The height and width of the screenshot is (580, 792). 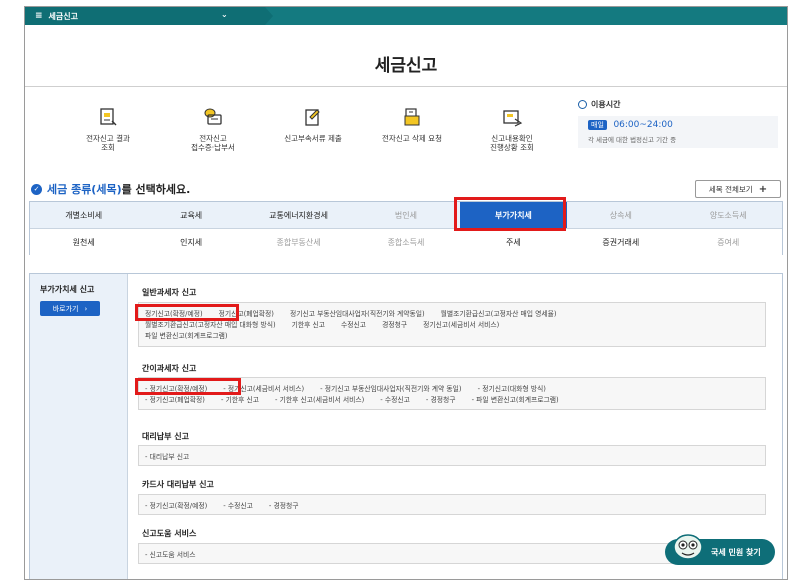 What do you see at coordinates (83, 215) in the screenshot?
I see `tax-item-individual-consumption: 개별소비세` at bounding box center [83, 215].